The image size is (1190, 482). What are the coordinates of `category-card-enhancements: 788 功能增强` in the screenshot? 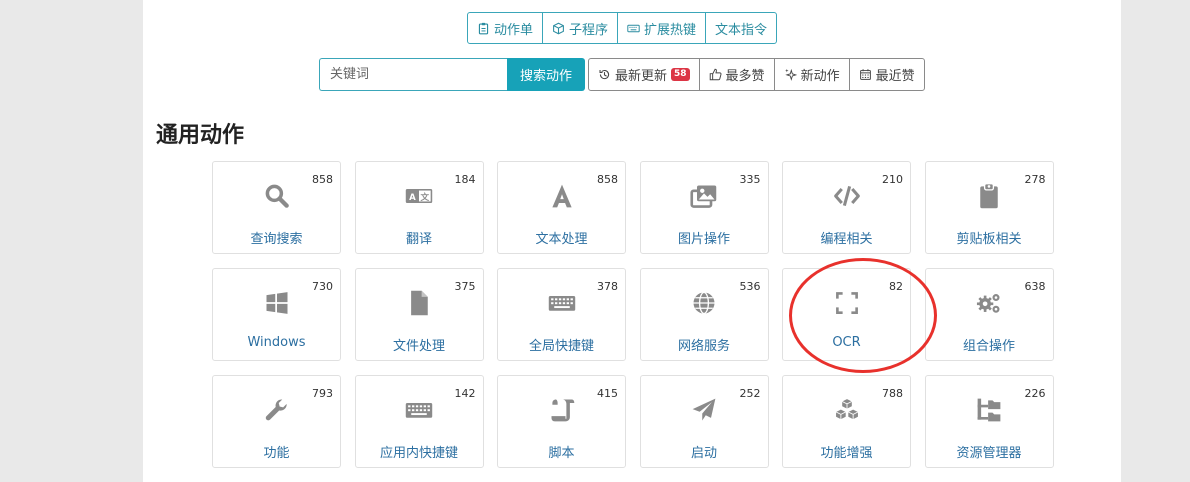 It's located at (846, 421).